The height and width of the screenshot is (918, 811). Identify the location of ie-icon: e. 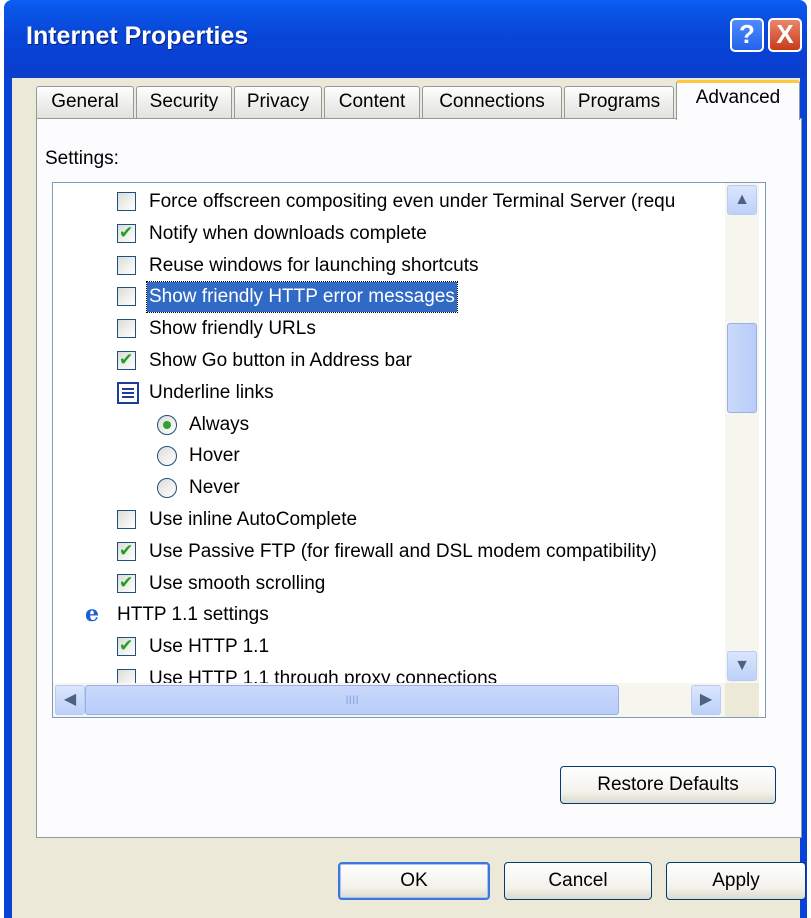
(92, 614).